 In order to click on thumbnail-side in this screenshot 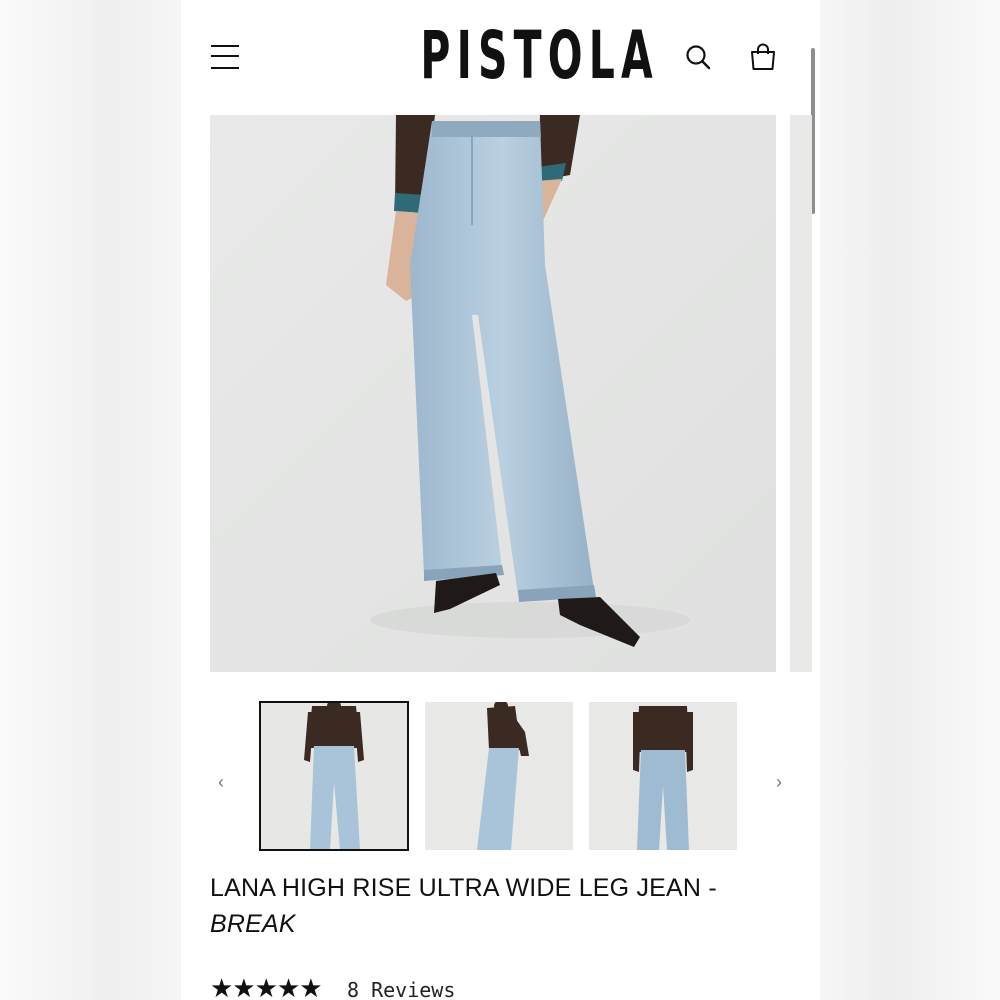, I will do `click(499, 776)`.